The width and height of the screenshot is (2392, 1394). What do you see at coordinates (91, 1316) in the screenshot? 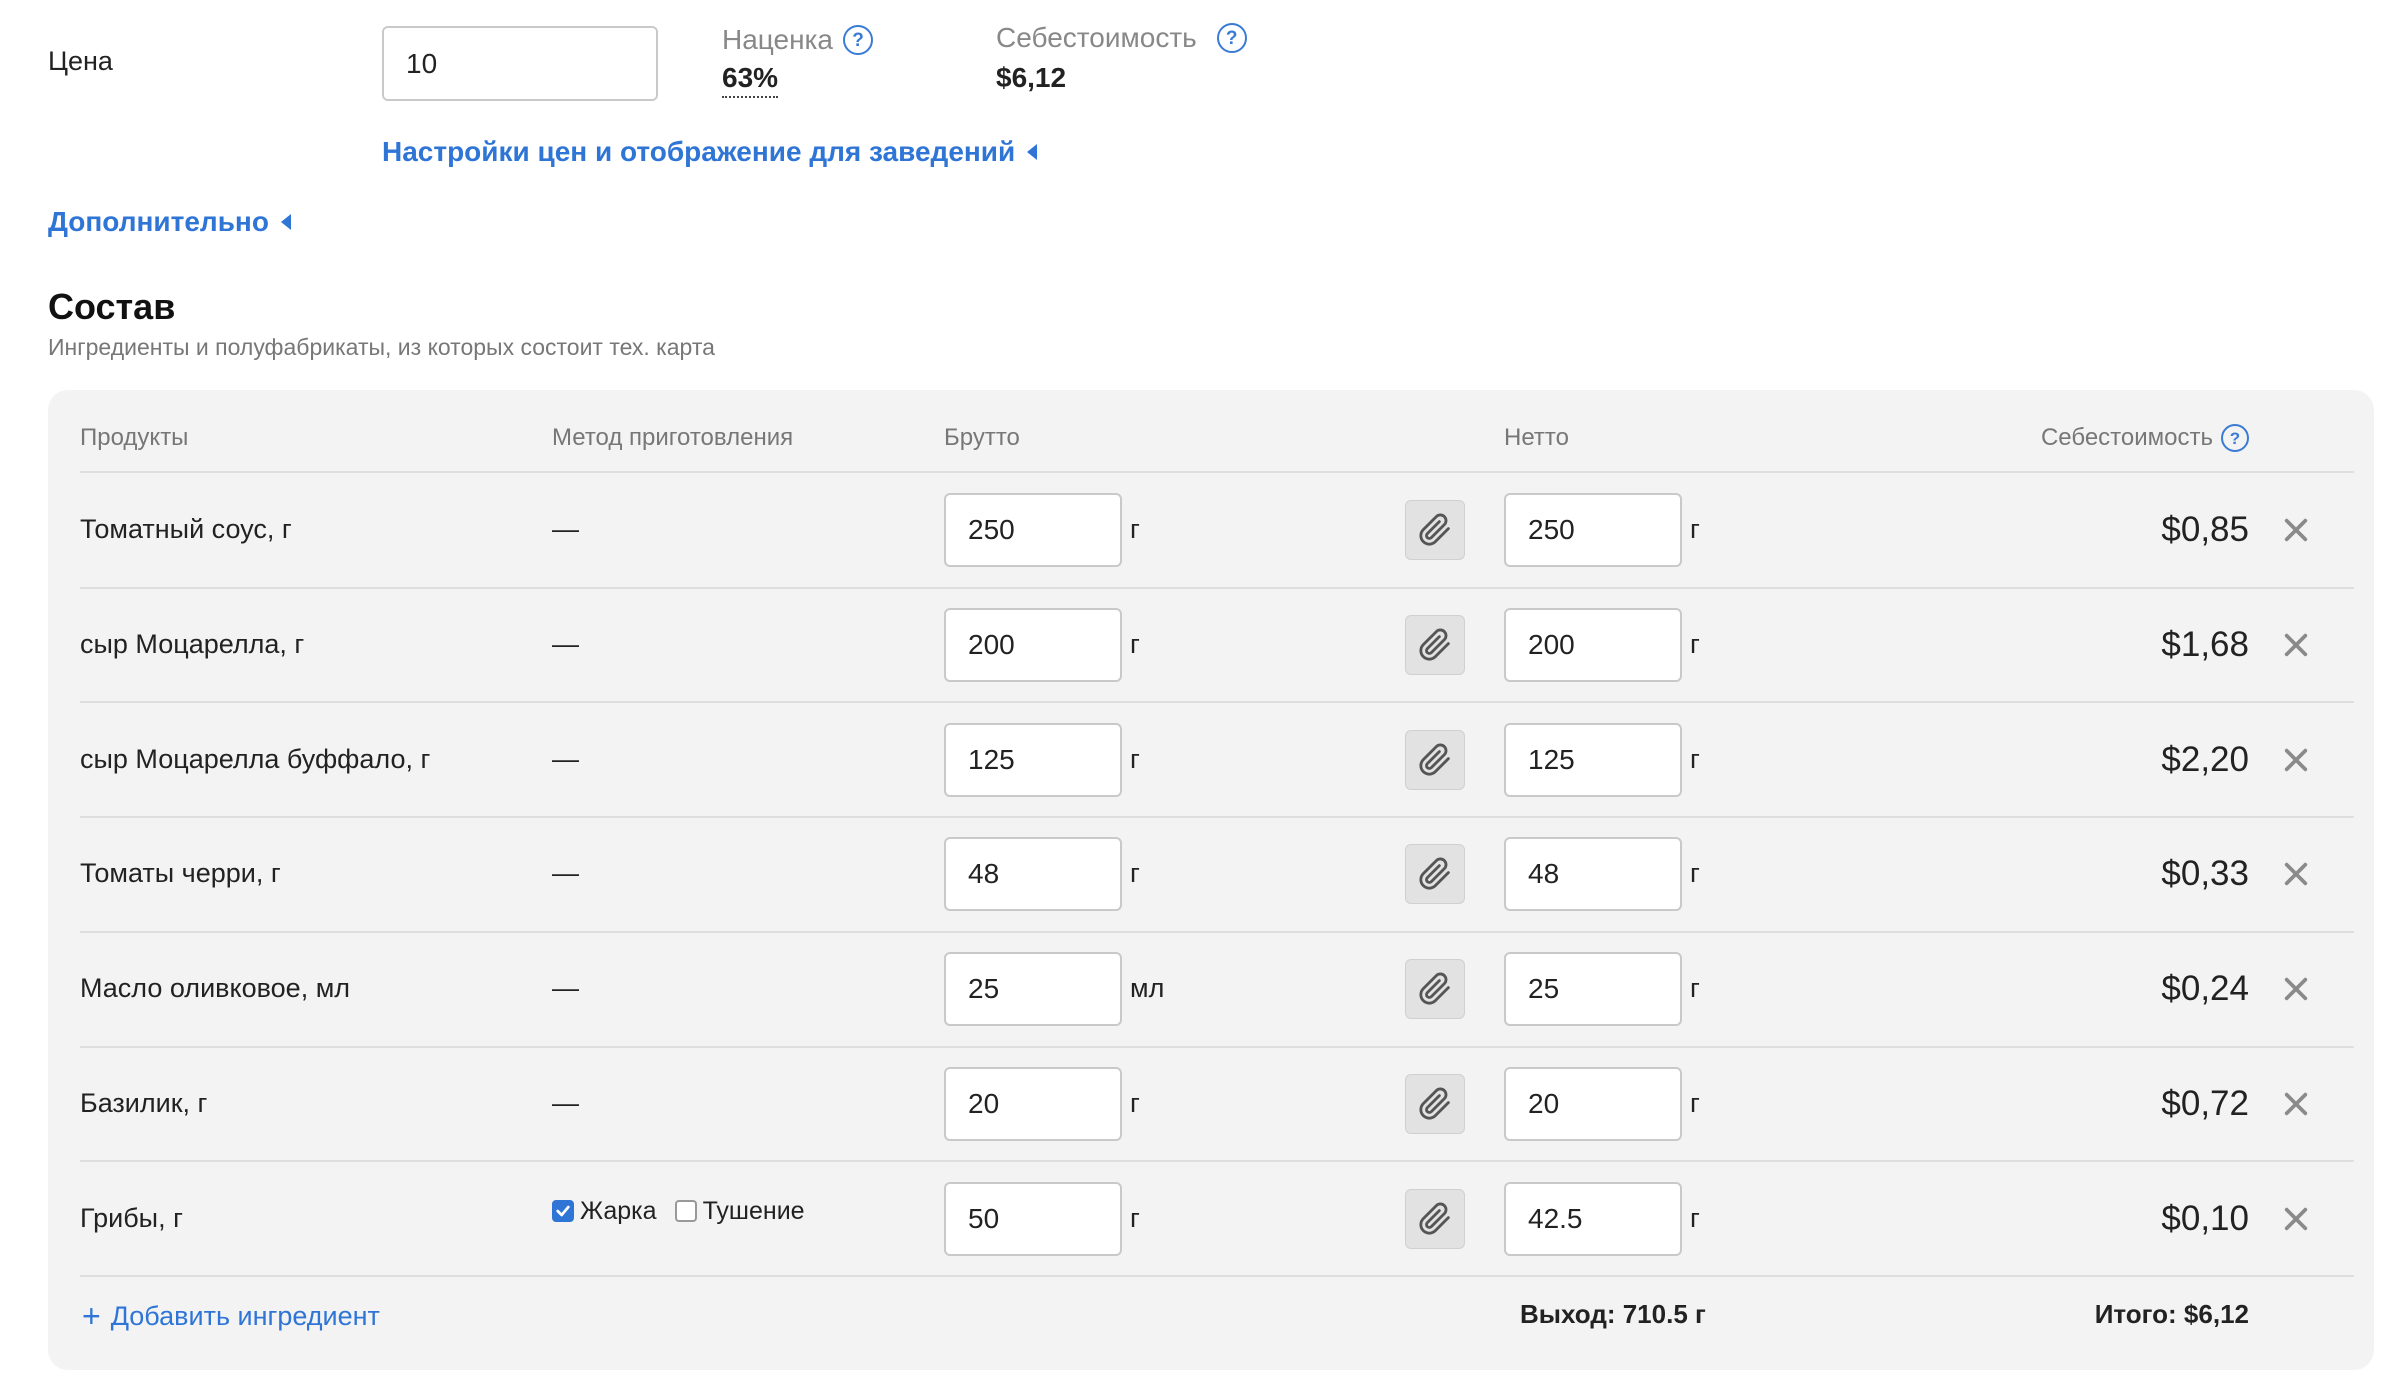
I see `plus-icon: +` at bounding box center [91, 1316].